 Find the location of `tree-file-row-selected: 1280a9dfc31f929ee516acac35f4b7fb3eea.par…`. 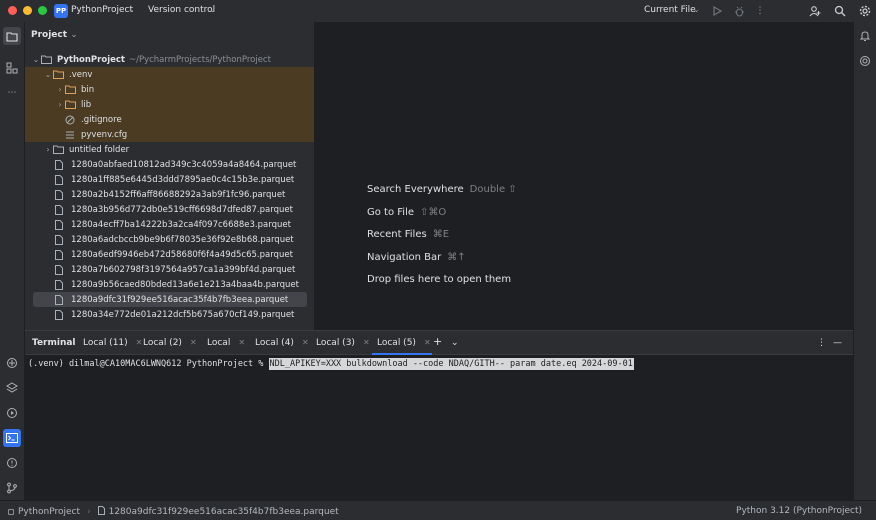

tree-file-row-selected: 1280a9dfc31f929ee516acac35f4b7fb3eea.par… is located at coordinates (170, 299).